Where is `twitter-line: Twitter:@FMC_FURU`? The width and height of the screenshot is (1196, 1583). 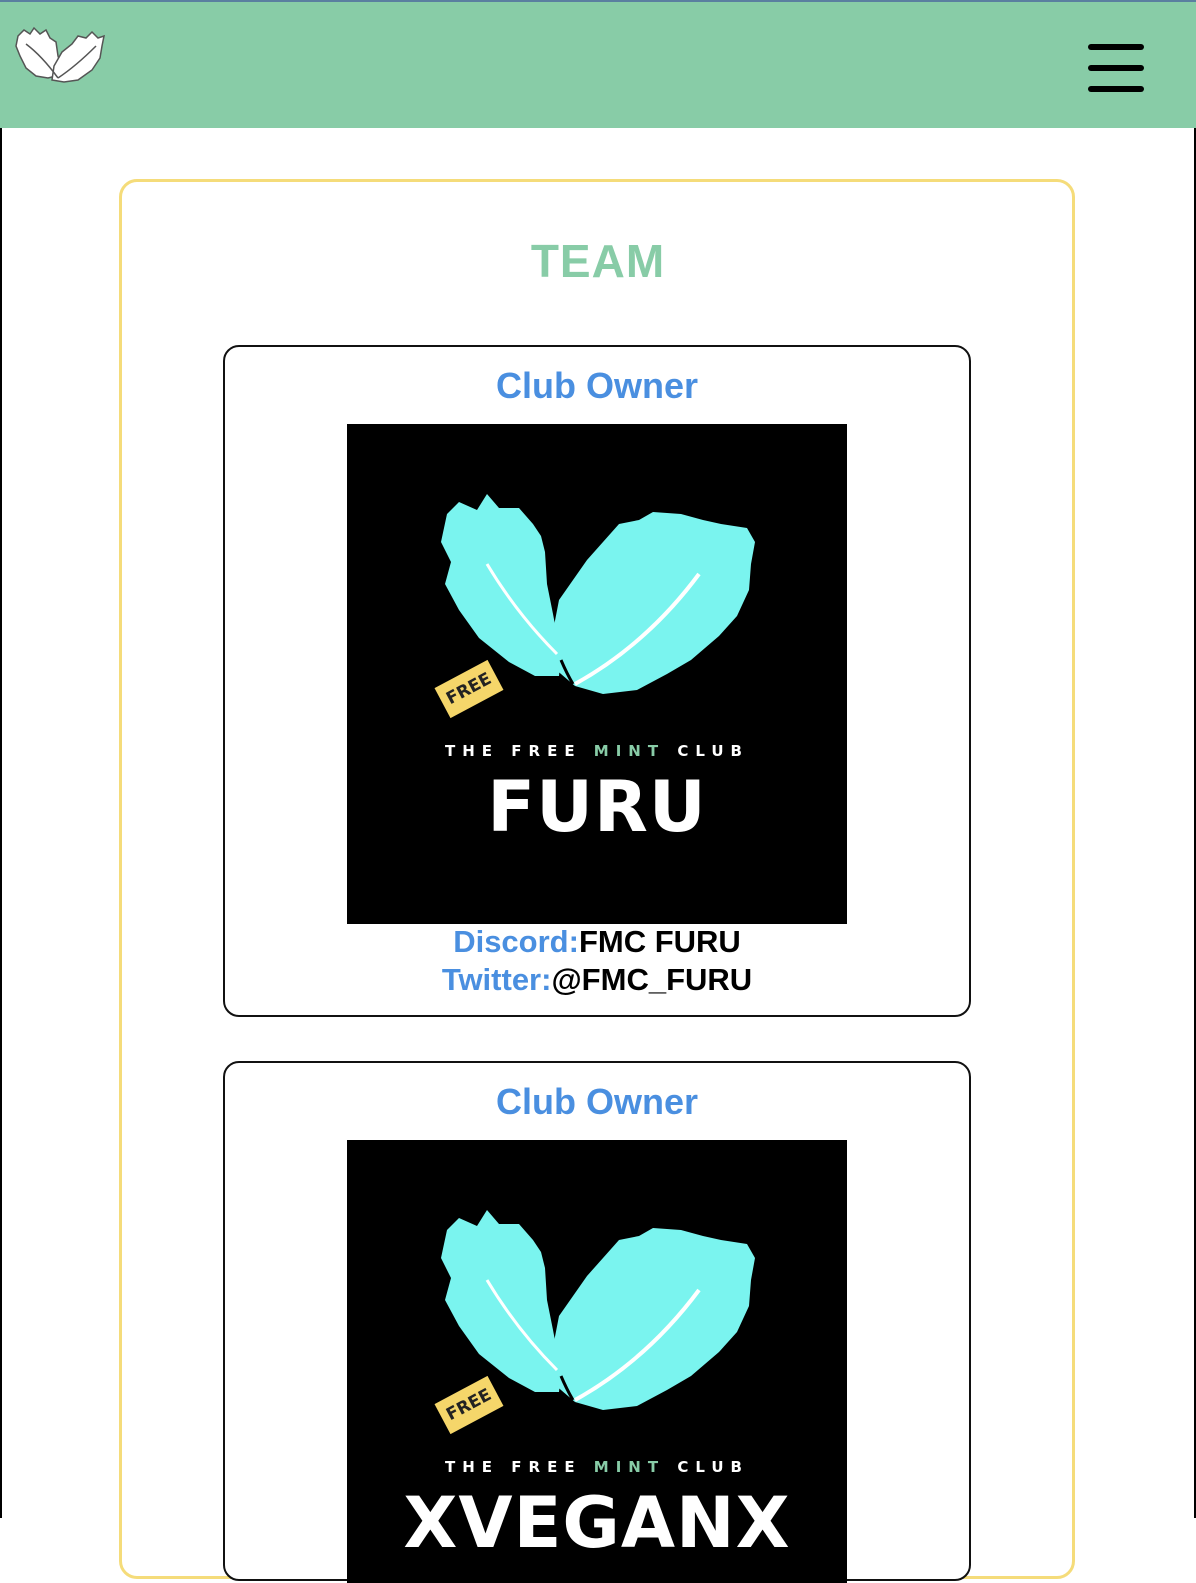
twitter-line: Twitter:@FMC_FURU is located at coordinates (597, 980).